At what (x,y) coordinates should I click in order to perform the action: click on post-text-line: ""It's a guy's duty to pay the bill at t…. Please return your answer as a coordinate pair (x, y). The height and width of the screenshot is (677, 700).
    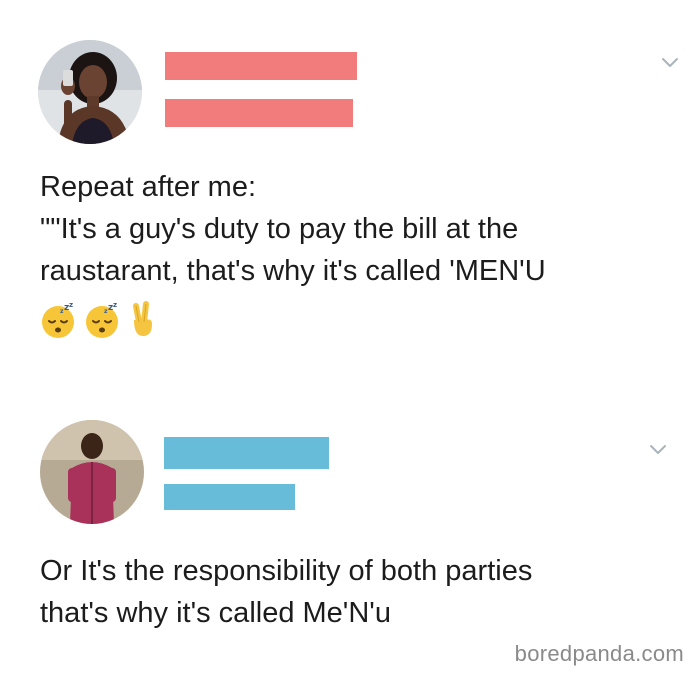
    Looking at the image, I should click on (279, 229).